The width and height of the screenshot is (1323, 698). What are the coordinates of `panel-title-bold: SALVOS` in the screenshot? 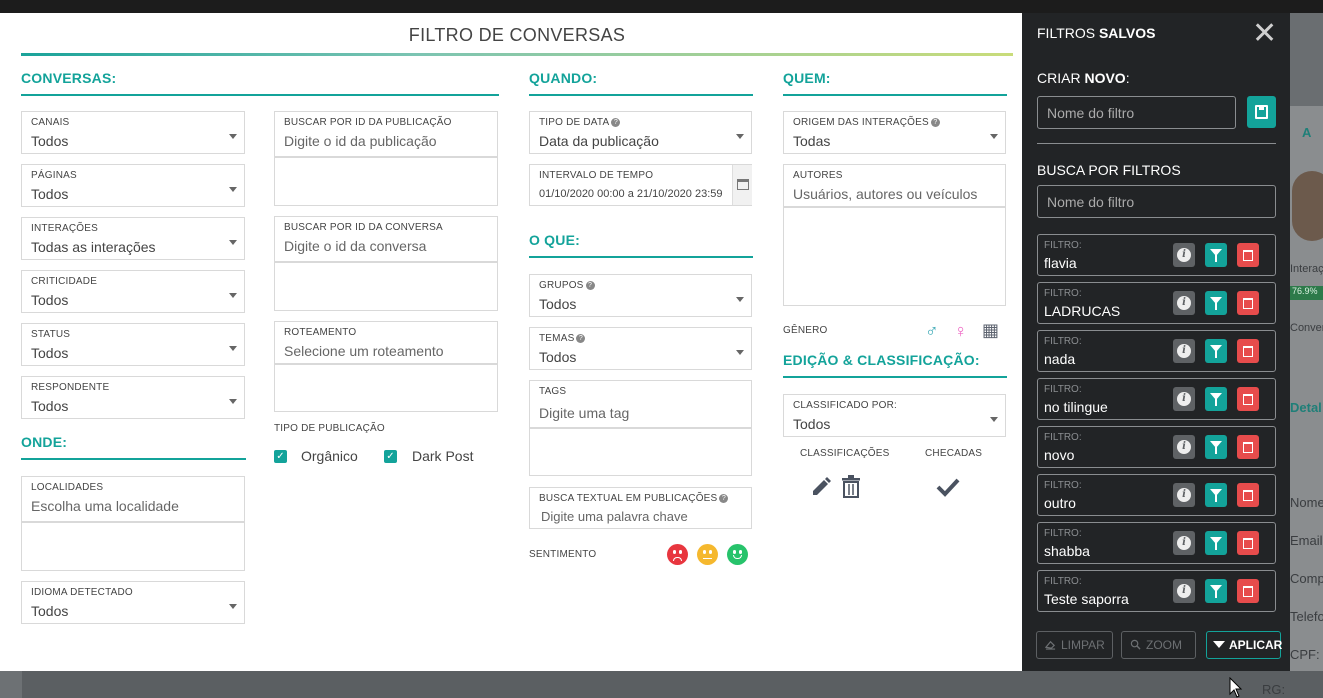 It's located at (1127, 33).